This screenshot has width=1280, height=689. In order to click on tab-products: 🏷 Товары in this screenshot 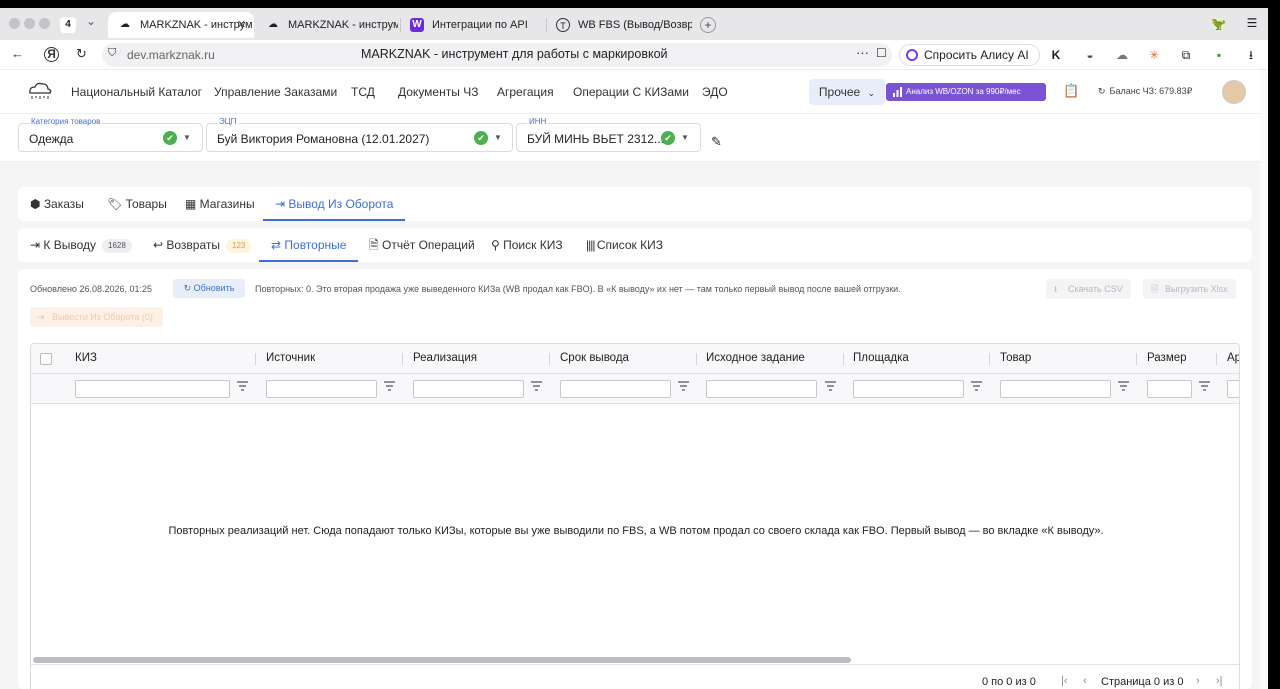, I will do `click(137, 204)`.